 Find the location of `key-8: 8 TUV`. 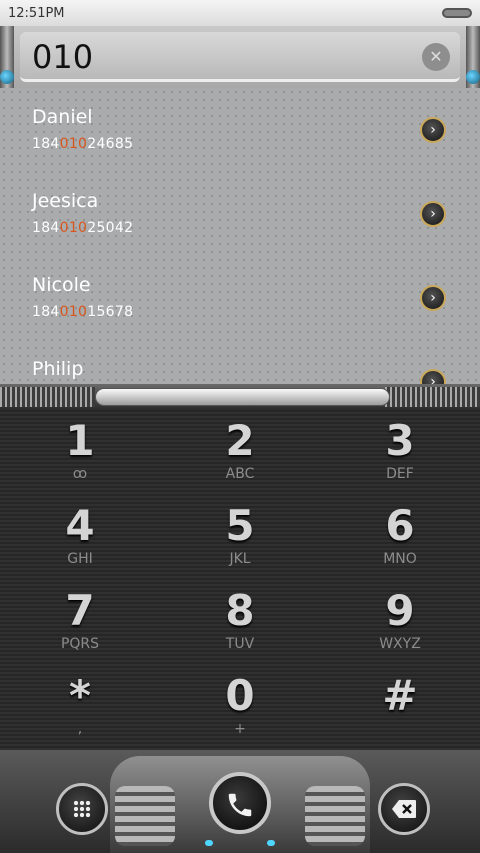

key-8: 8 TUV is located at coordinates (240, 622).